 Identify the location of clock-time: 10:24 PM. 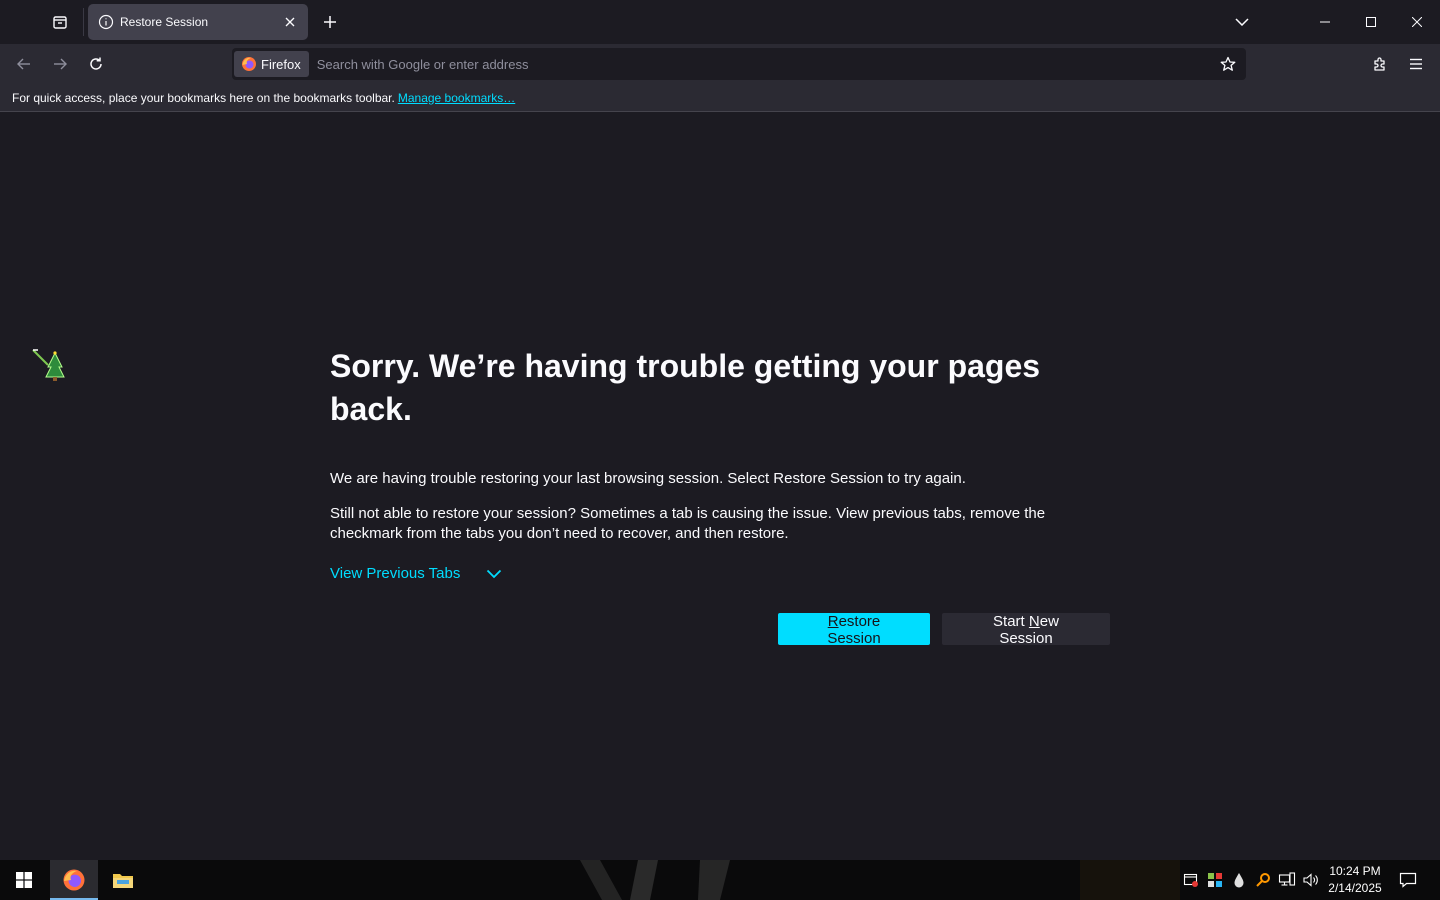
(1355, 871).